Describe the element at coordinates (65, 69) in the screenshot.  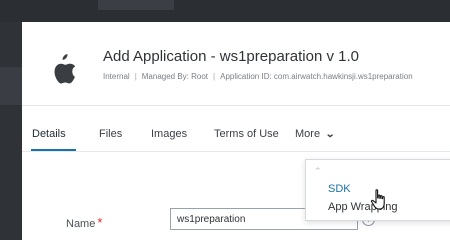
I see `apple-logo-icon` at that location.